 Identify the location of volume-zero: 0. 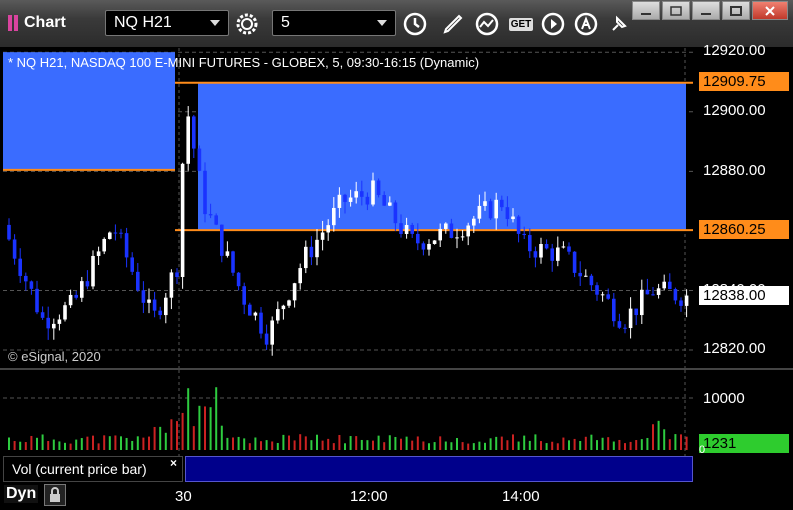
(702, 450).